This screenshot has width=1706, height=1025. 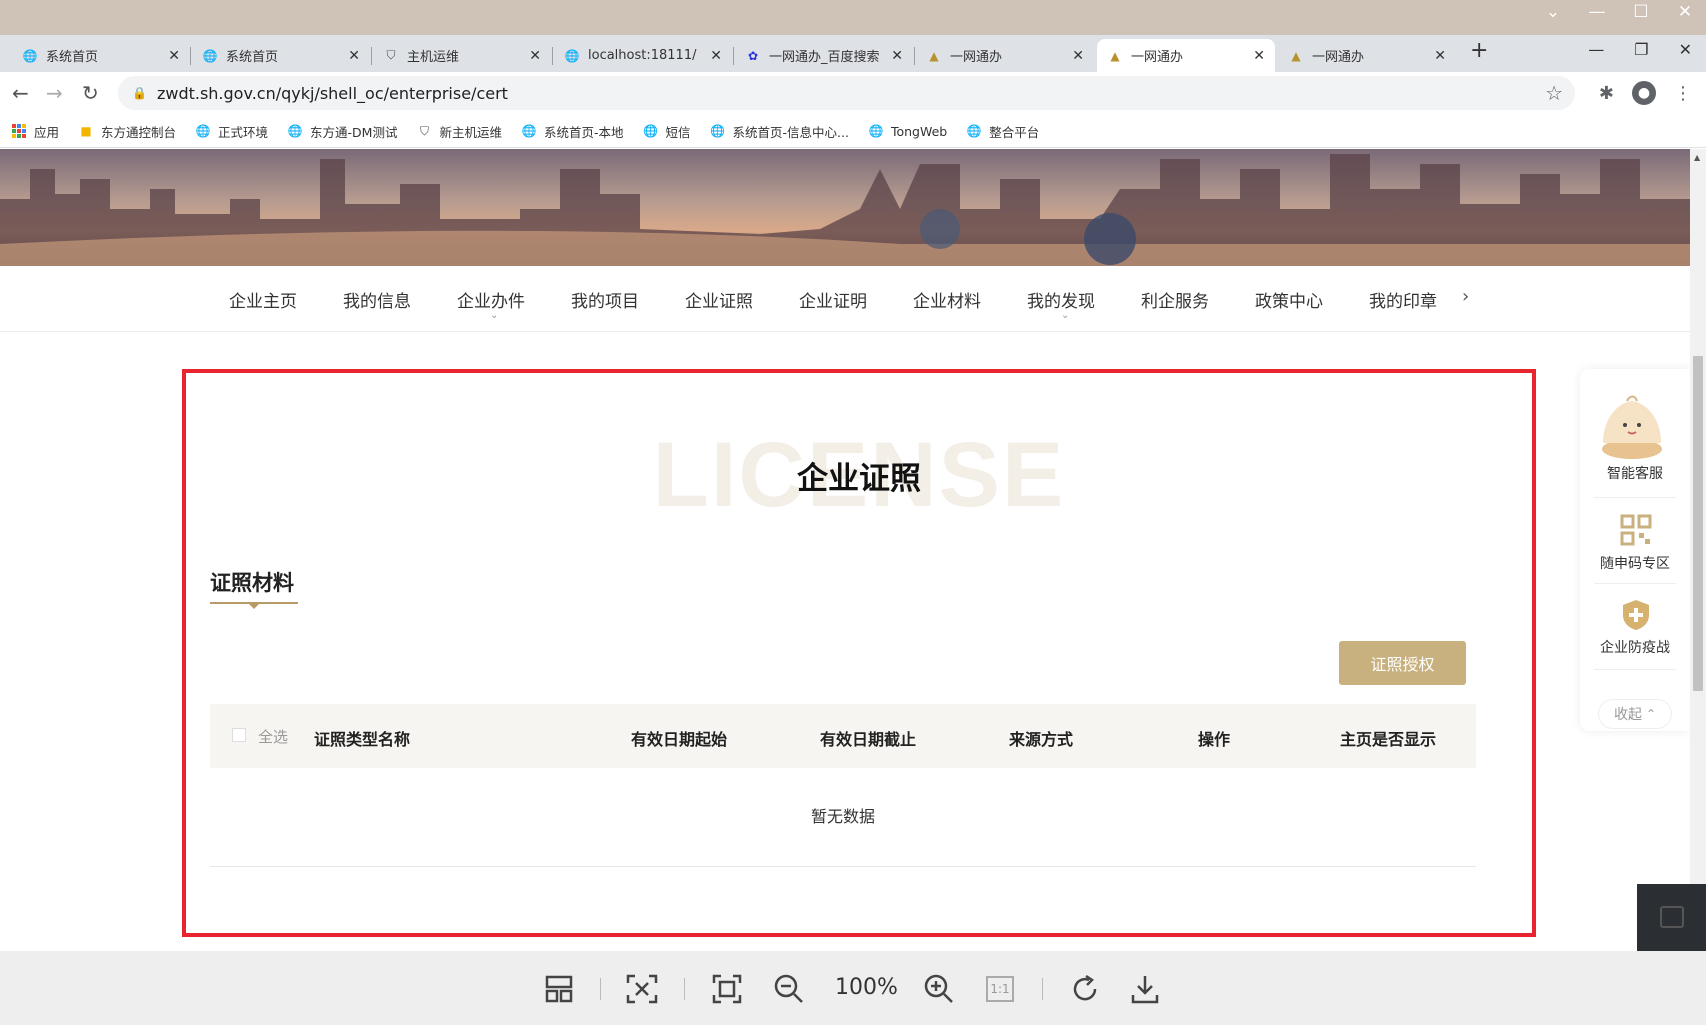 I want to click on new-tab-plus-icon: +, so click(x=1479, y=50).